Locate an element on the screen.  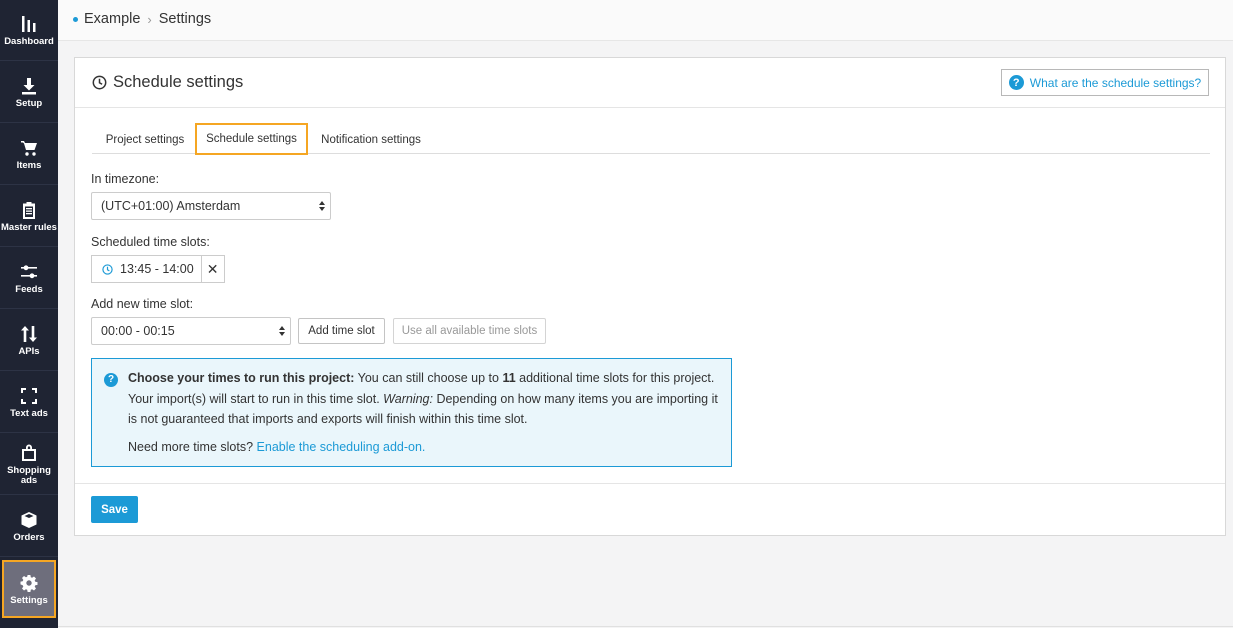
time-slot-value: 13:45 - 14:00 is located at coordinates (147, 269).